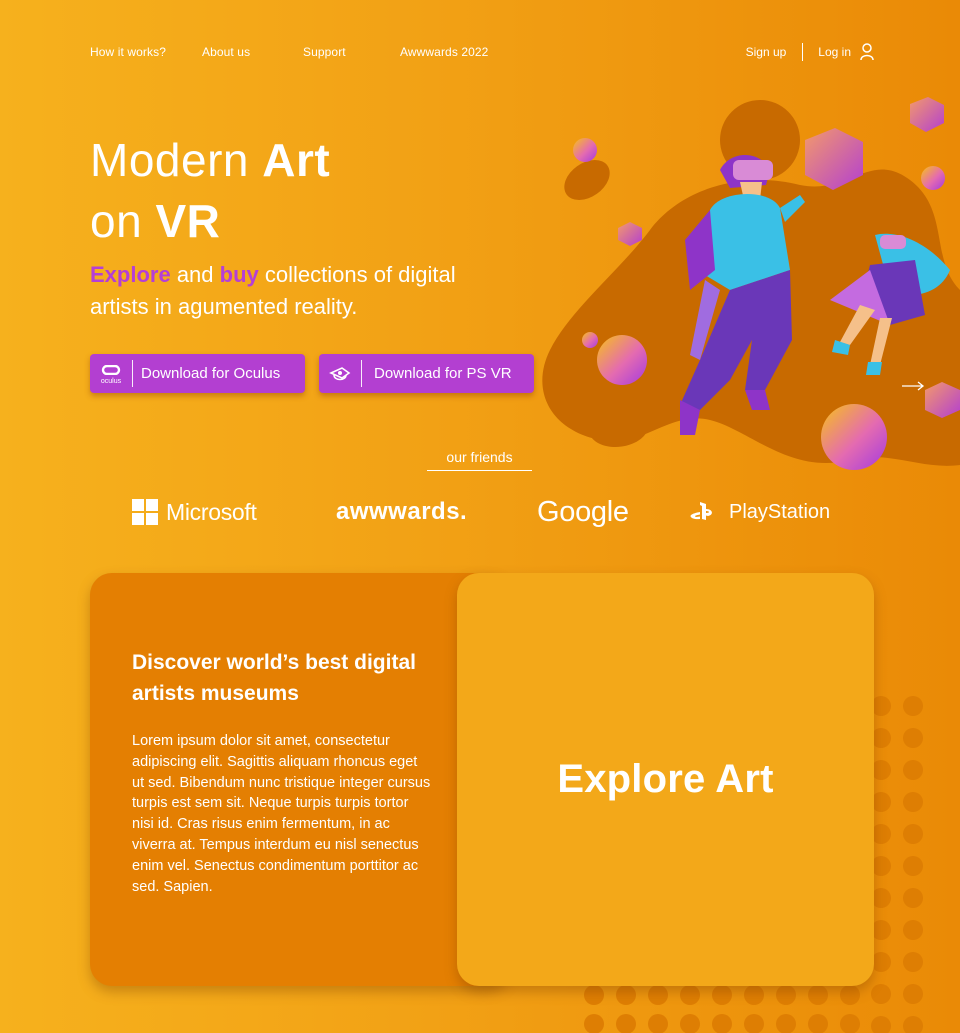 This screenshot has width=960, height=1033. What do you see at coordinates (324, 52) in the screenshot?
I see `nav-support: Support` at bounding box center [324, 52].